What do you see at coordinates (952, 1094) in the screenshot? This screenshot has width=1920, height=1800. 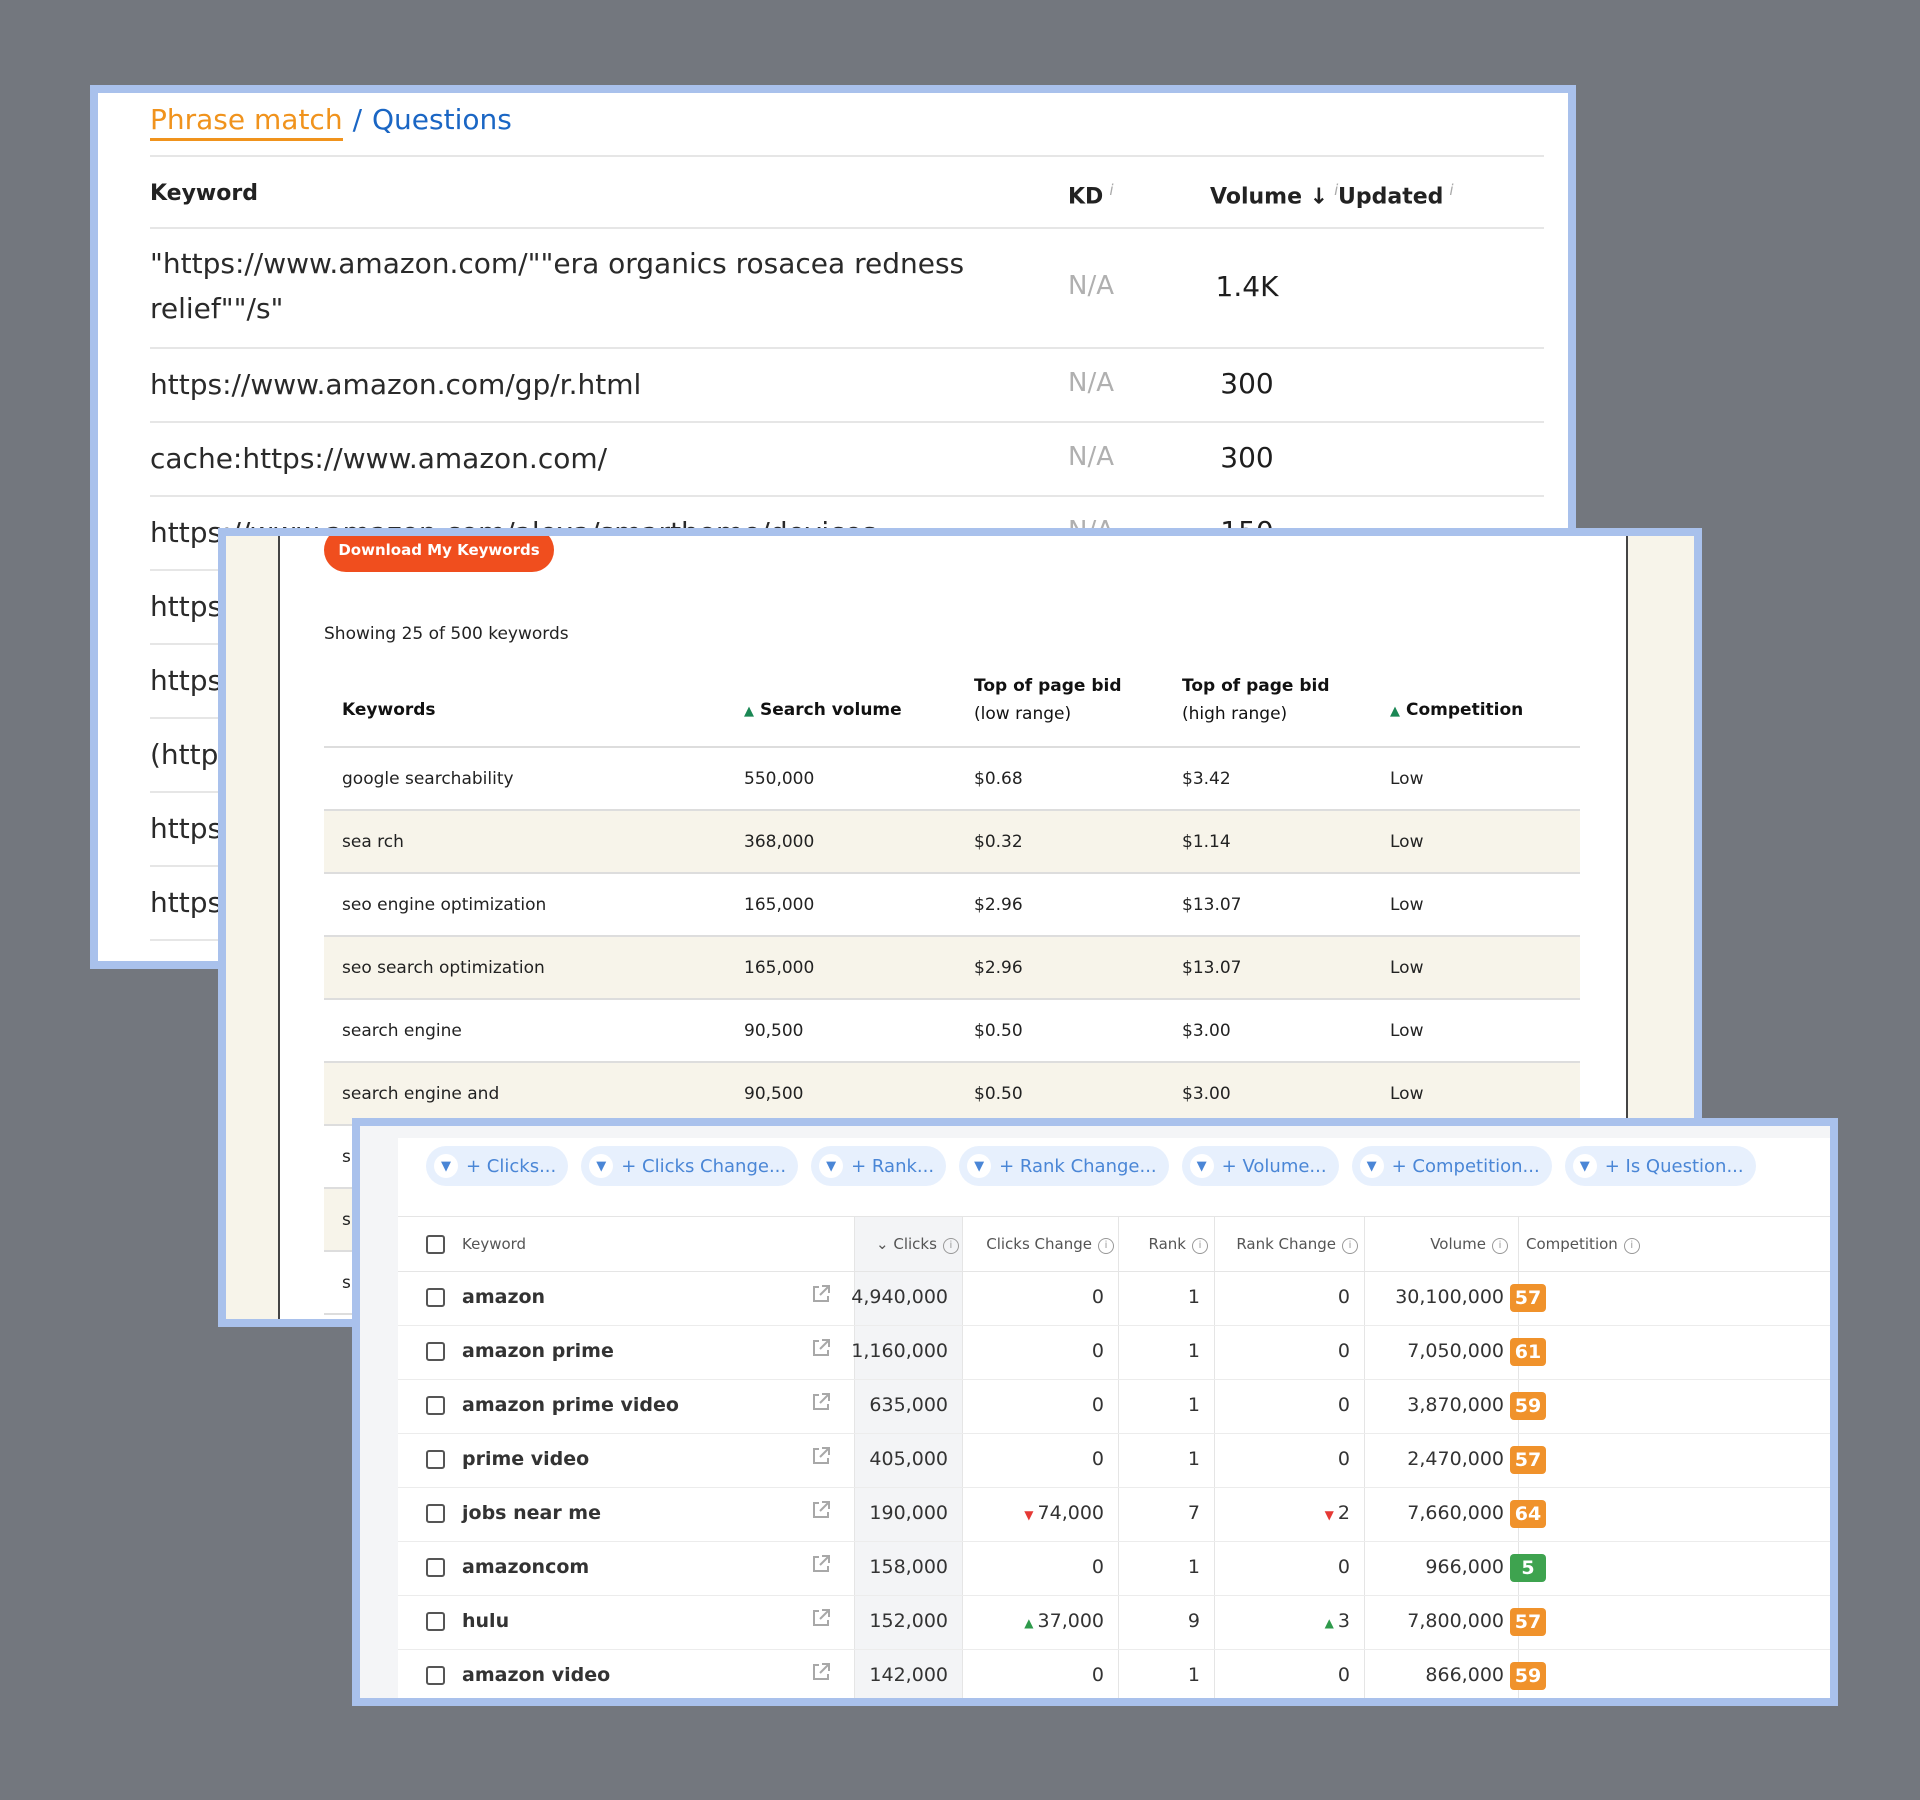 I see `p2-table-row: search engine and 90,500 $0.50 $3.00 Low` at bounding box center [952, 1094].